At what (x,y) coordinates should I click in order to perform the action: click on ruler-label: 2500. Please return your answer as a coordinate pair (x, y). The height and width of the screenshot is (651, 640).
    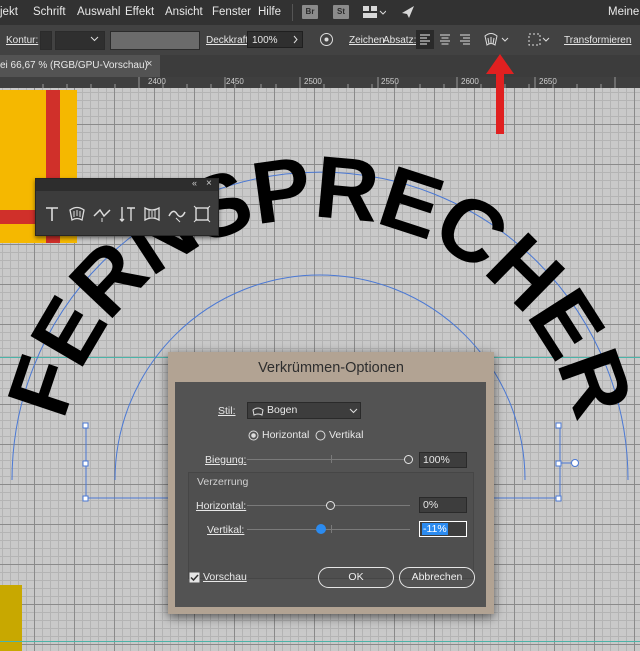
    Looking at the image, I should click on (313, 81).